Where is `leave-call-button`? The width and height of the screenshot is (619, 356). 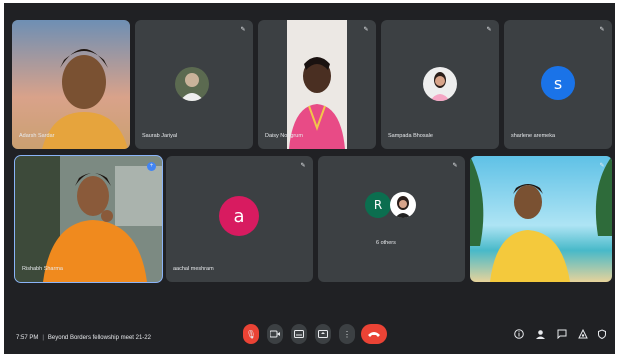 leave-call-button is located at coordinates (374, 334).